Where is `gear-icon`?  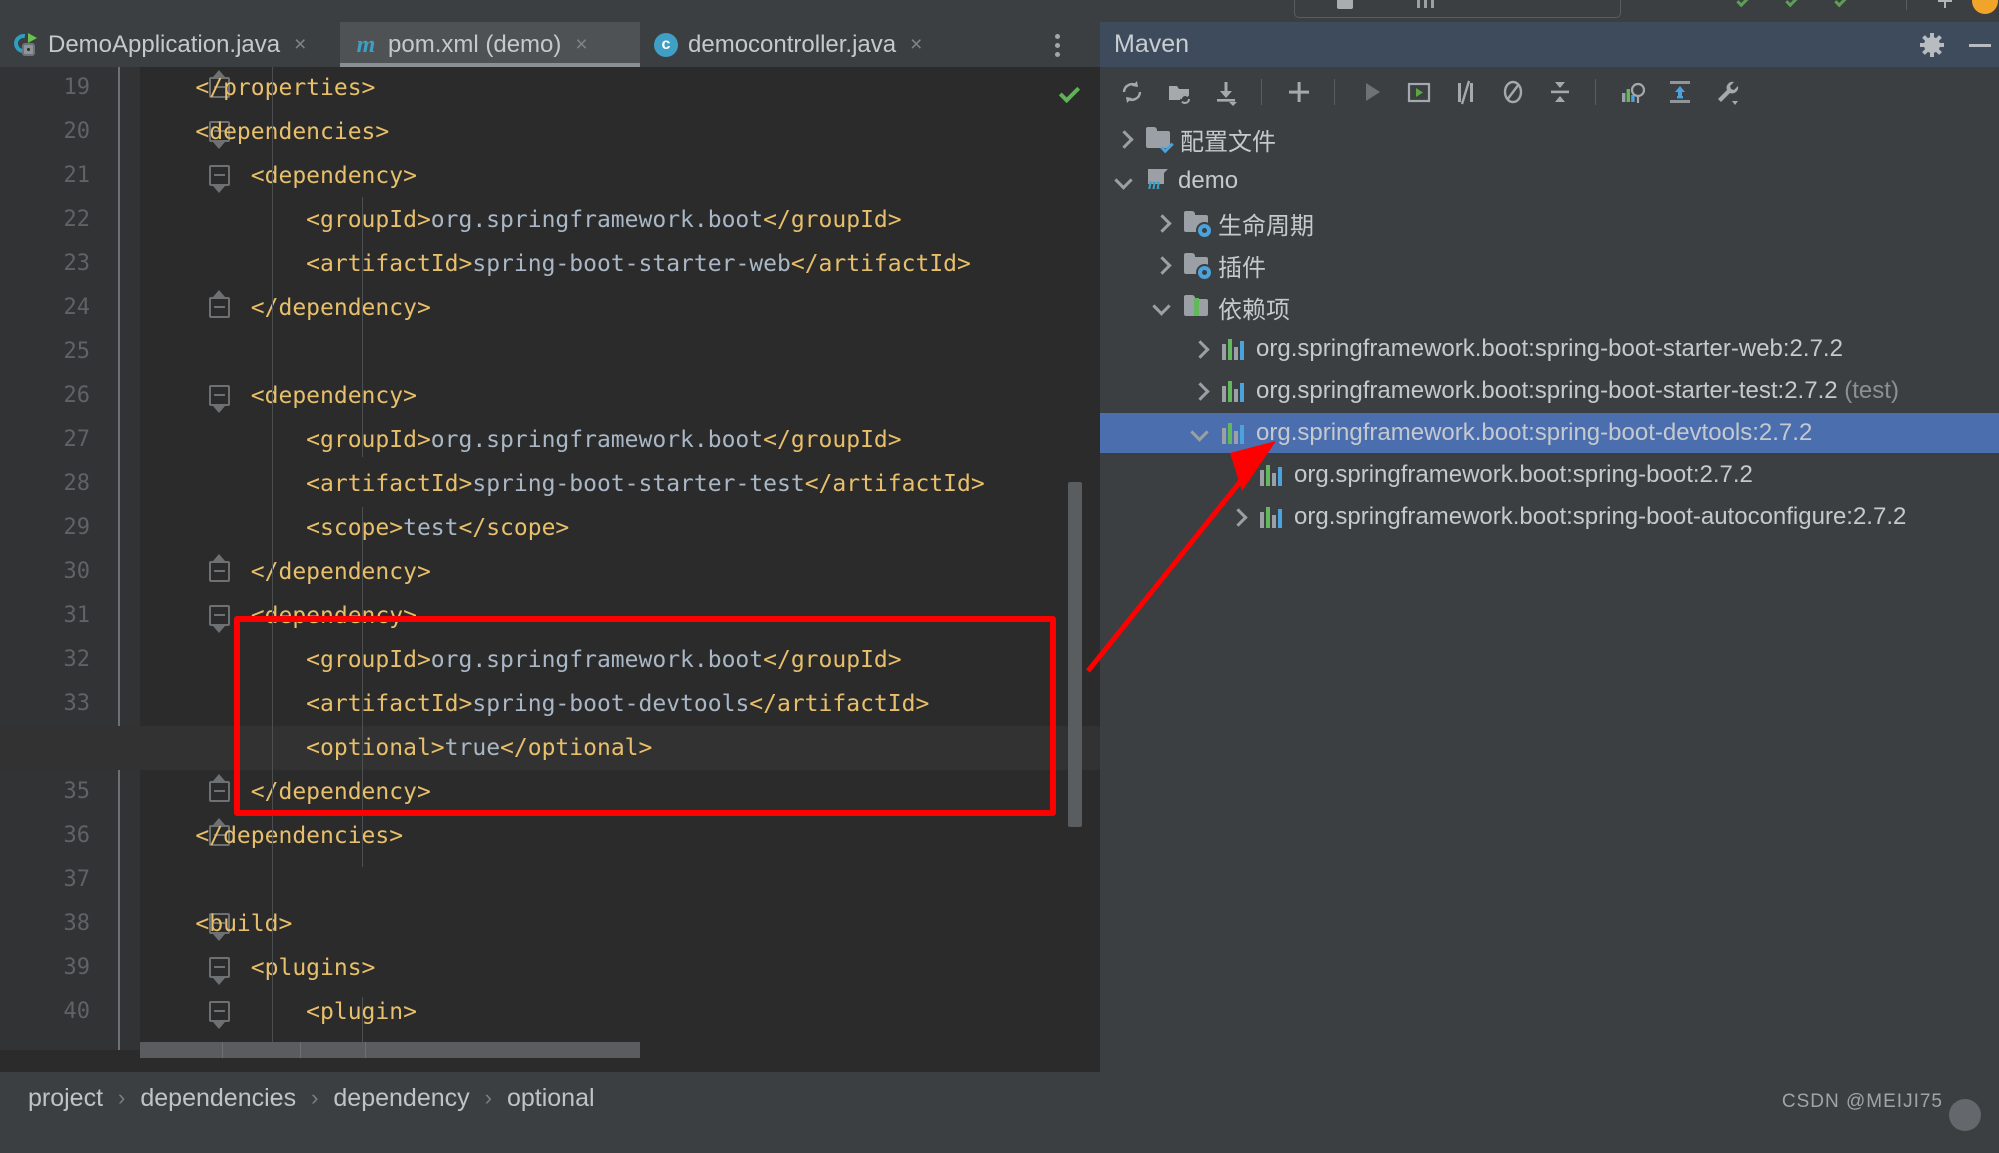
gear-icon is located at coordinates (1932, 45).